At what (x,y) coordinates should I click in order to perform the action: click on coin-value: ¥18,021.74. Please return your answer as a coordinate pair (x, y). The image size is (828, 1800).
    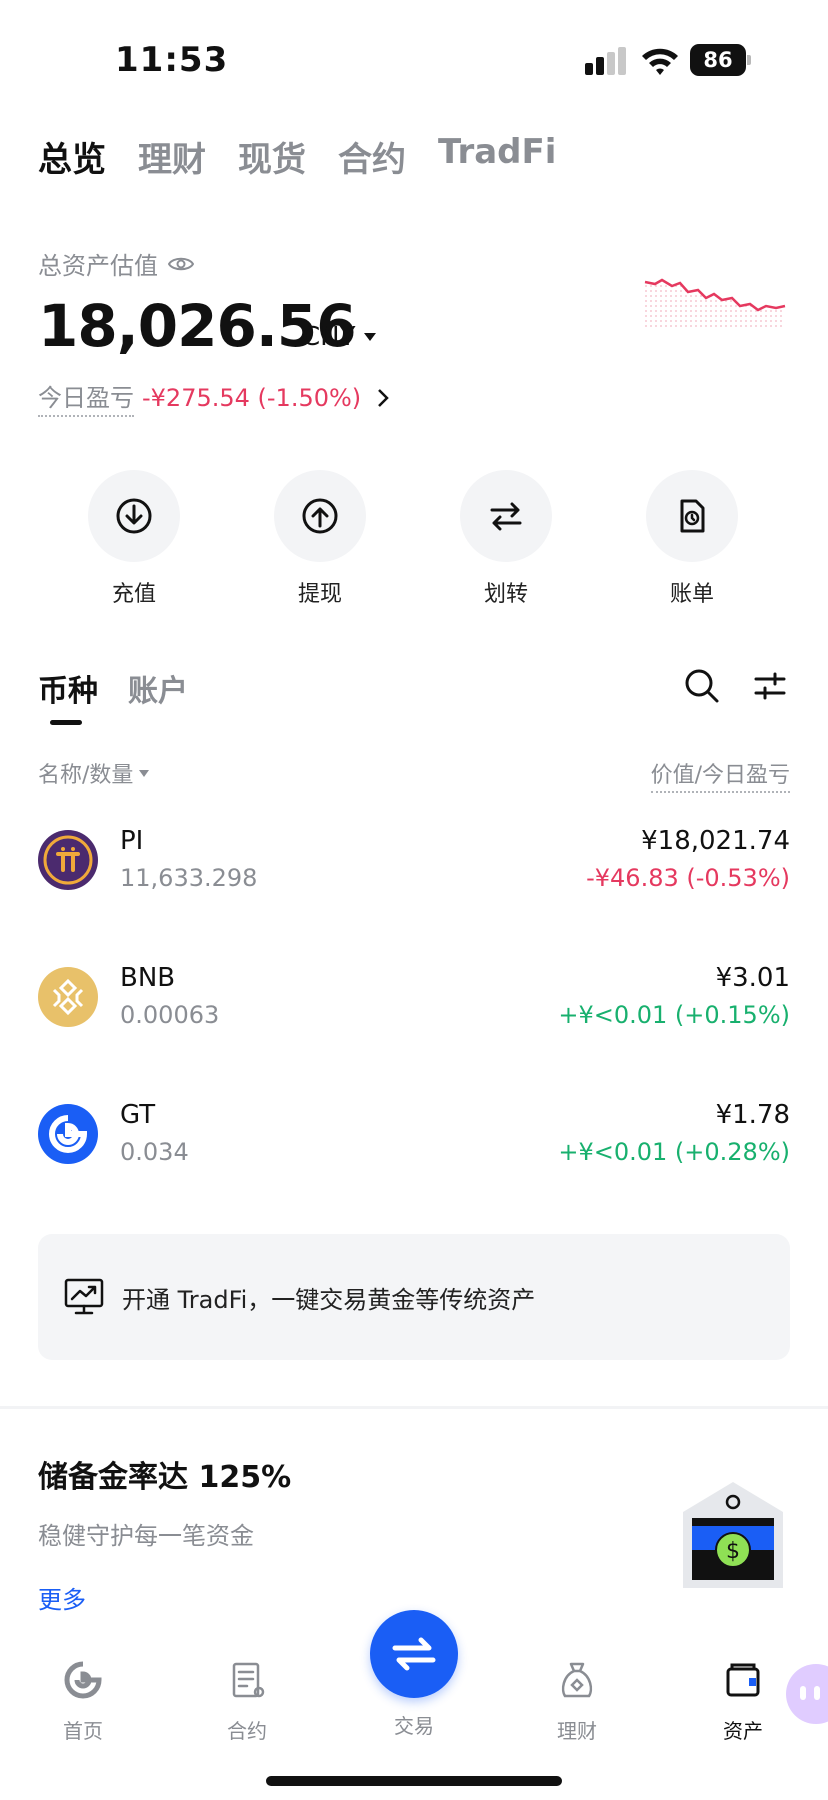
    Looking at the image, I should click on (715, 841).